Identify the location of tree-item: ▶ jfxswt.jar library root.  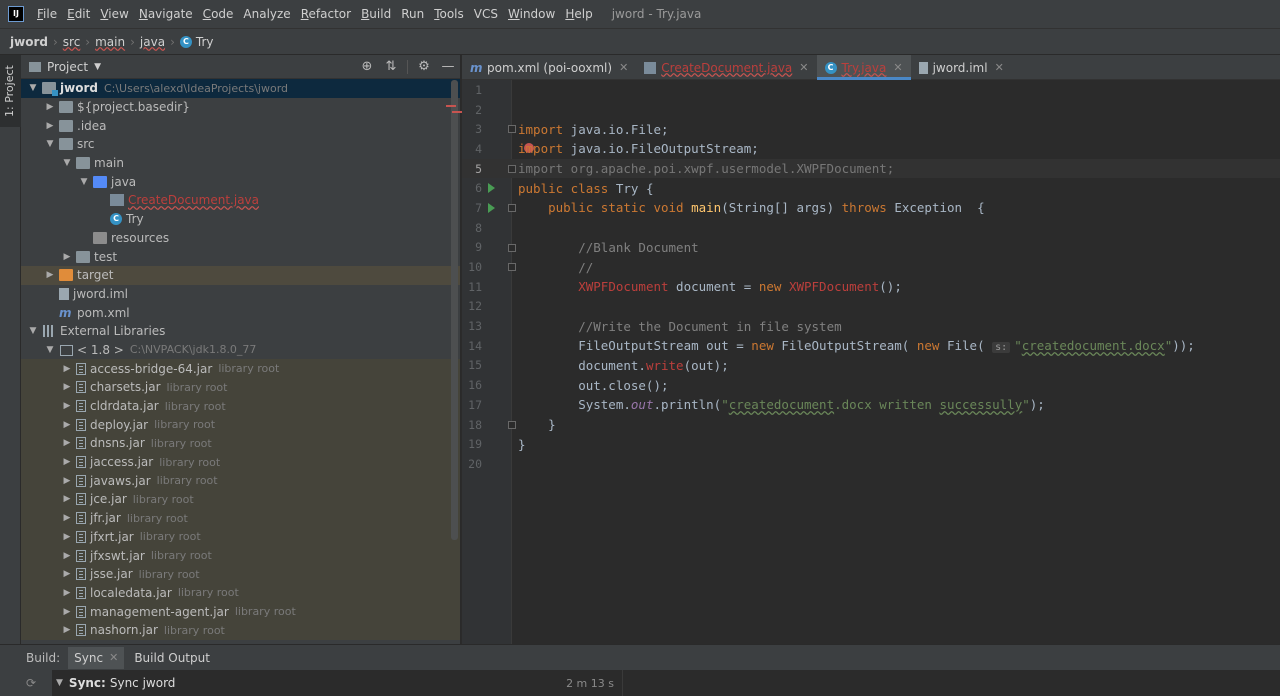
(240, 555).